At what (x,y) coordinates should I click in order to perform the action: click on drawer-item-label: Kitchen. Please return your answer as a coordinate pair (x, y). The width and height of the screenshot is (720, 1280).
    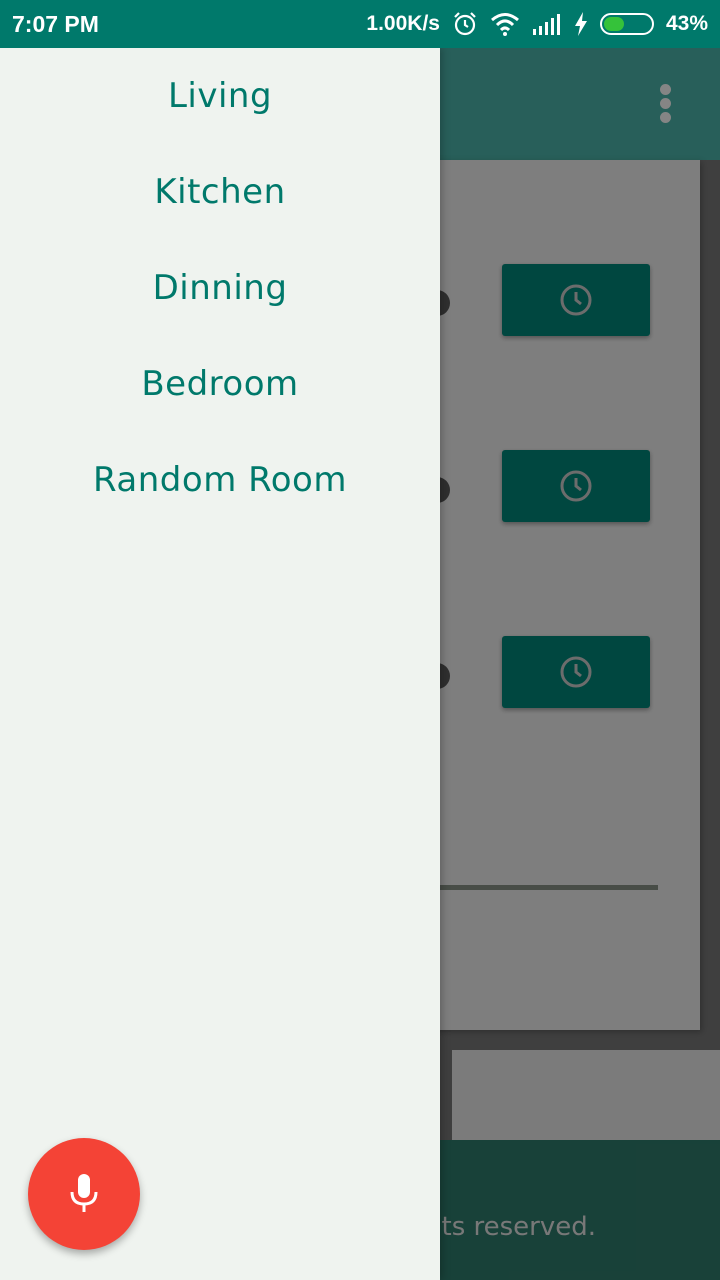
    Looking at the image, I should click on (220, 192).